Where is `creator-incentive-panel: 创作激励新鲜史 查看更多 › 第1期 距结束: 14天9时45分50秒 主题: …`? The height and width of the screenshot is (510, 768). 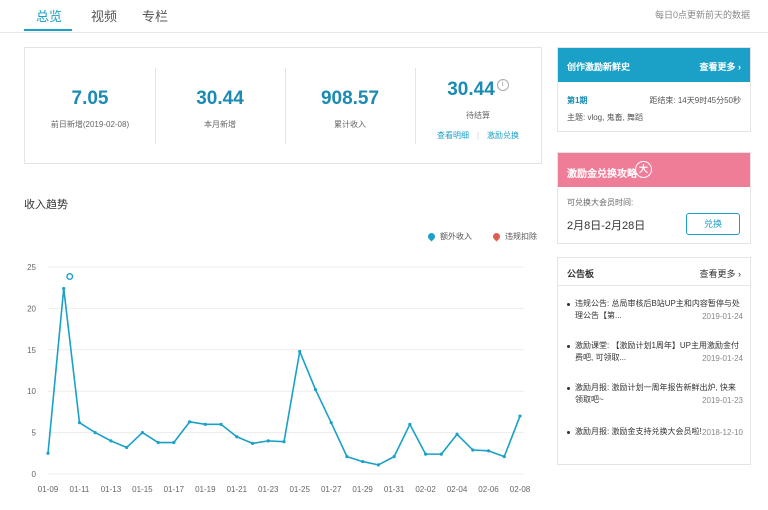 creator-incentive-panel: 创作激励新鲜史 查看更多 › 第1期 距结束: 14天9时45分50秒 主题: … is located at coordinates (654, 89).